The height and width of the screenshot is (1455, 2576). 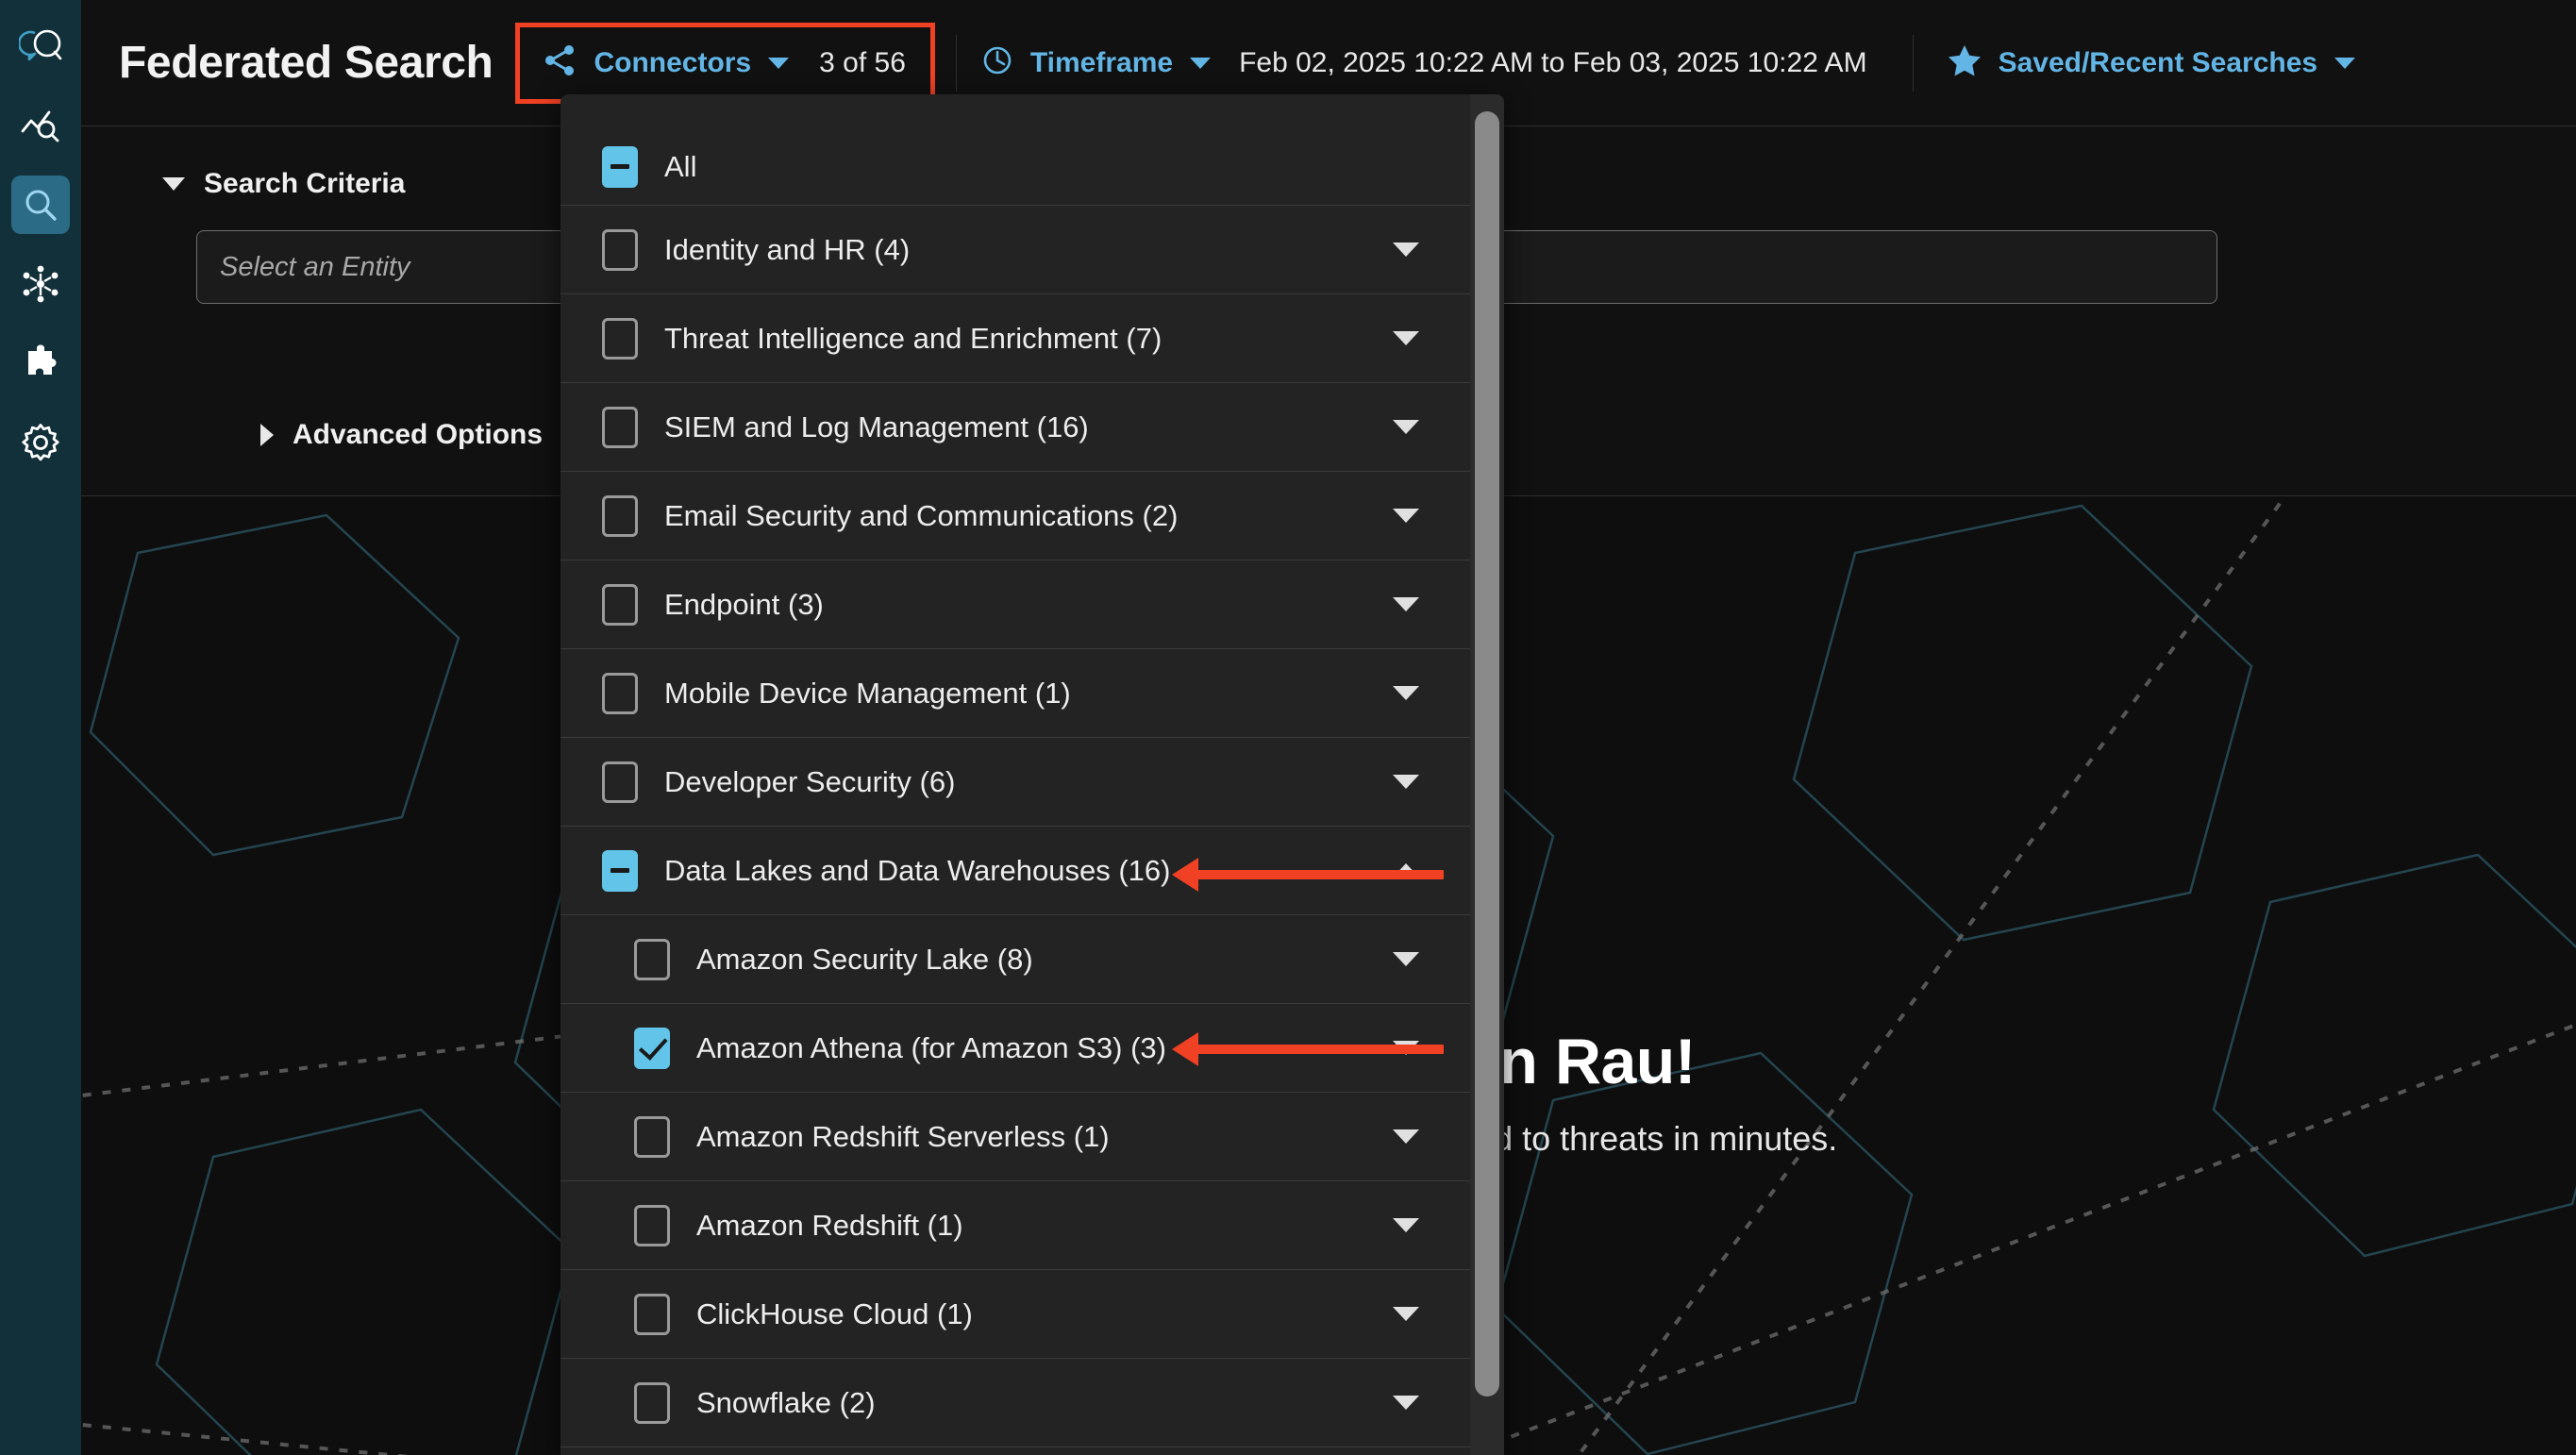 What do you see at coordinates (1965, 62) in the screenshot?
I see `star-icon` at bounding box center [1965, 62].